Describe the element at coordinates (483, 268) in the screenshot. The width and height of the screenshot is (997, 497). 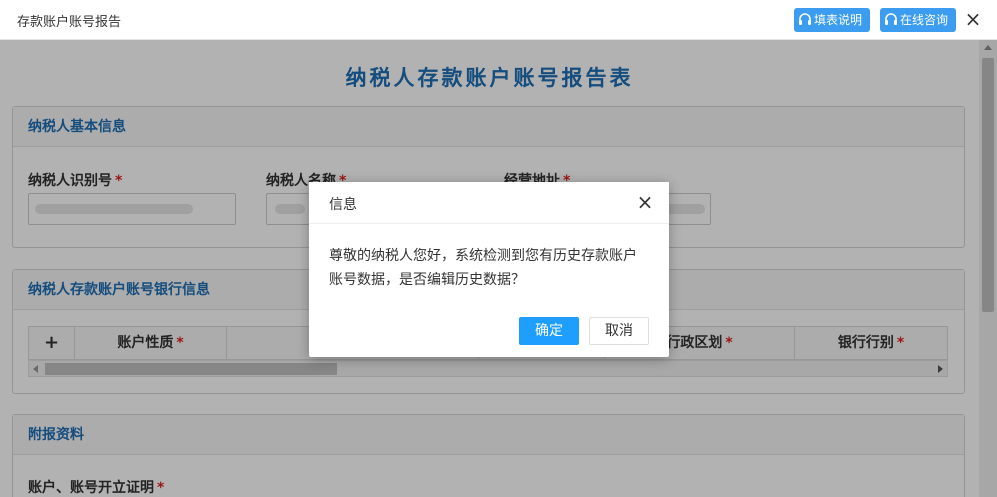
I see `dialog-message: 尊敬的纳税人您好，系统检测到您有历史存款账户账号数据，是否编辑历史数据？` at that location.